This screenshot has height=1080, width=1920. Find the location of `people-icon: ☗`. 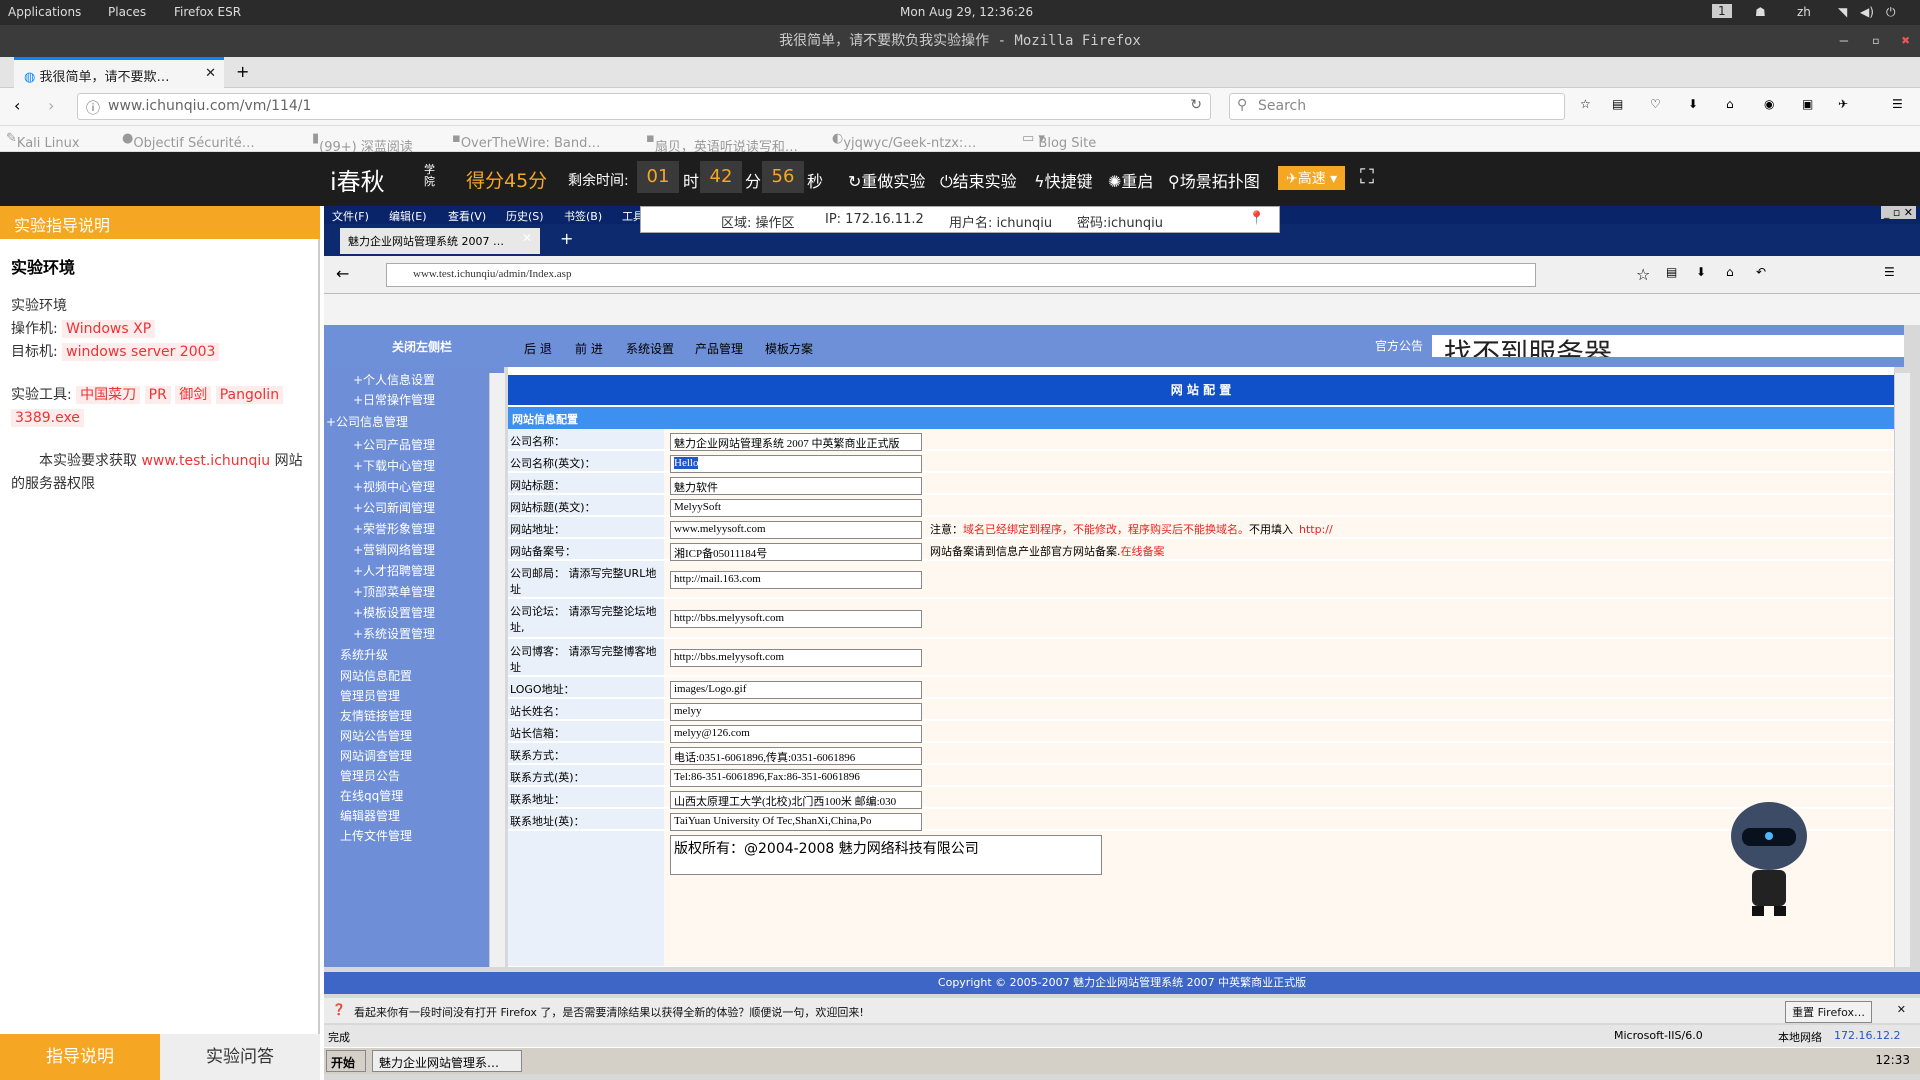

people-icon: ☗ is located at coordinates (1760, 12).